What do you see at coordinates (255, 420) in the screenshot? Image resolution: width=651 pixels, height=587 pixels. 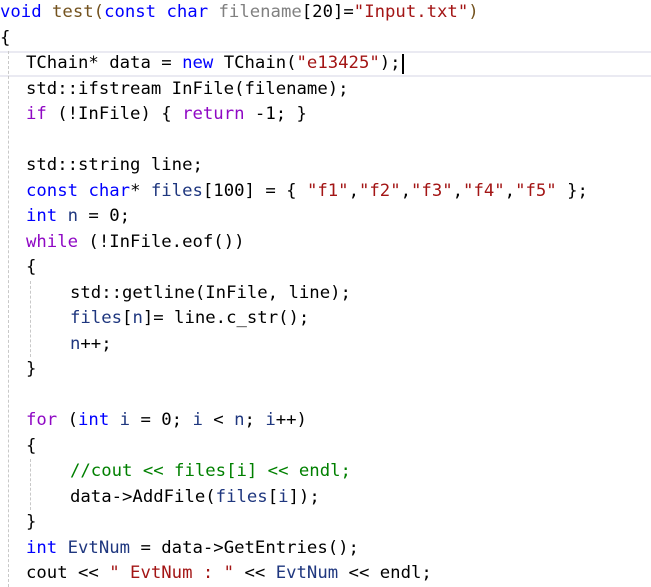 I see `code-token: ;` at bounding box center [255, 420].